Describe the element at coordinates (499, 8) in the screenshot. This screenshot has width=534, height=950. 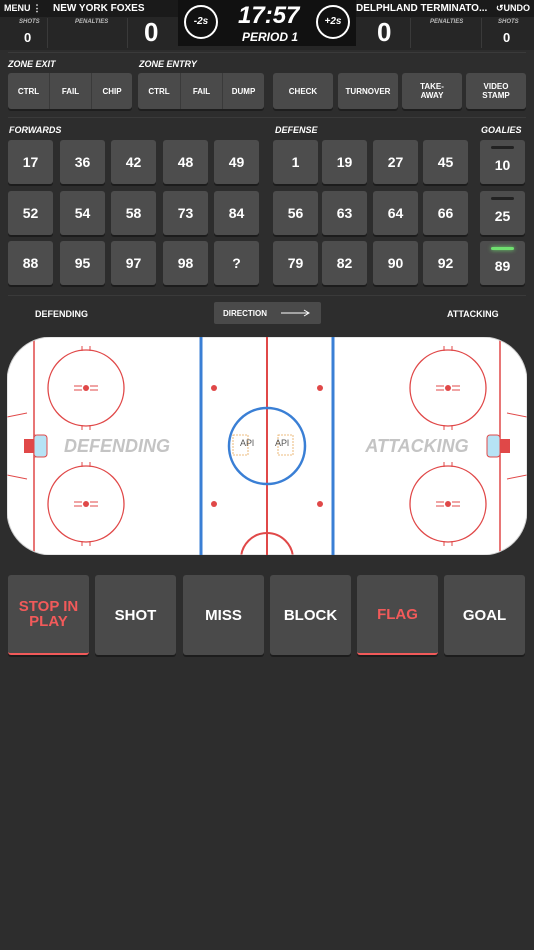
I see `undo-icon: ↺` at that location.